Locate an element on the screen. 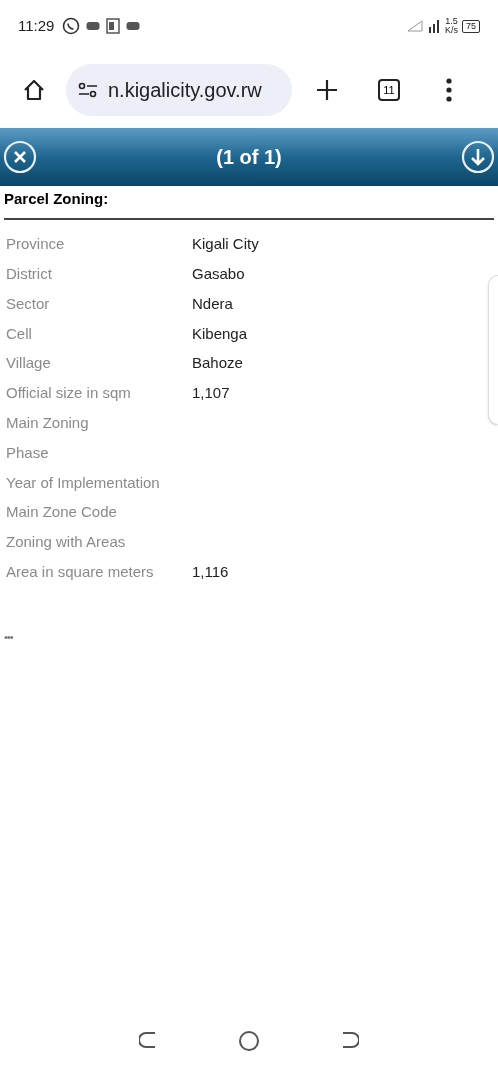 The height and width of the screenshot is (1080, 498). field-label: Province is located at coordinates (36, 244).